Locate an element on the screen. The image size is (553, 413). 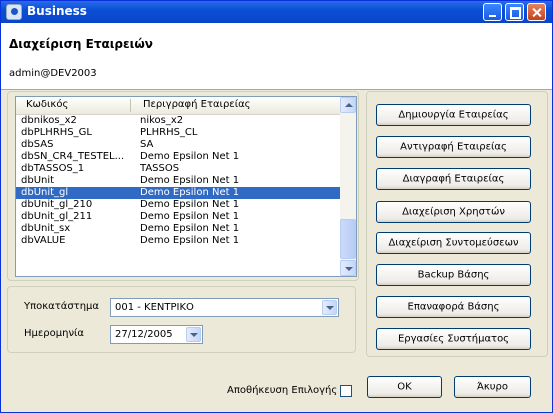
system-tasks-button: Εργασίες Συστήματος is located at coordinates (453, 339).